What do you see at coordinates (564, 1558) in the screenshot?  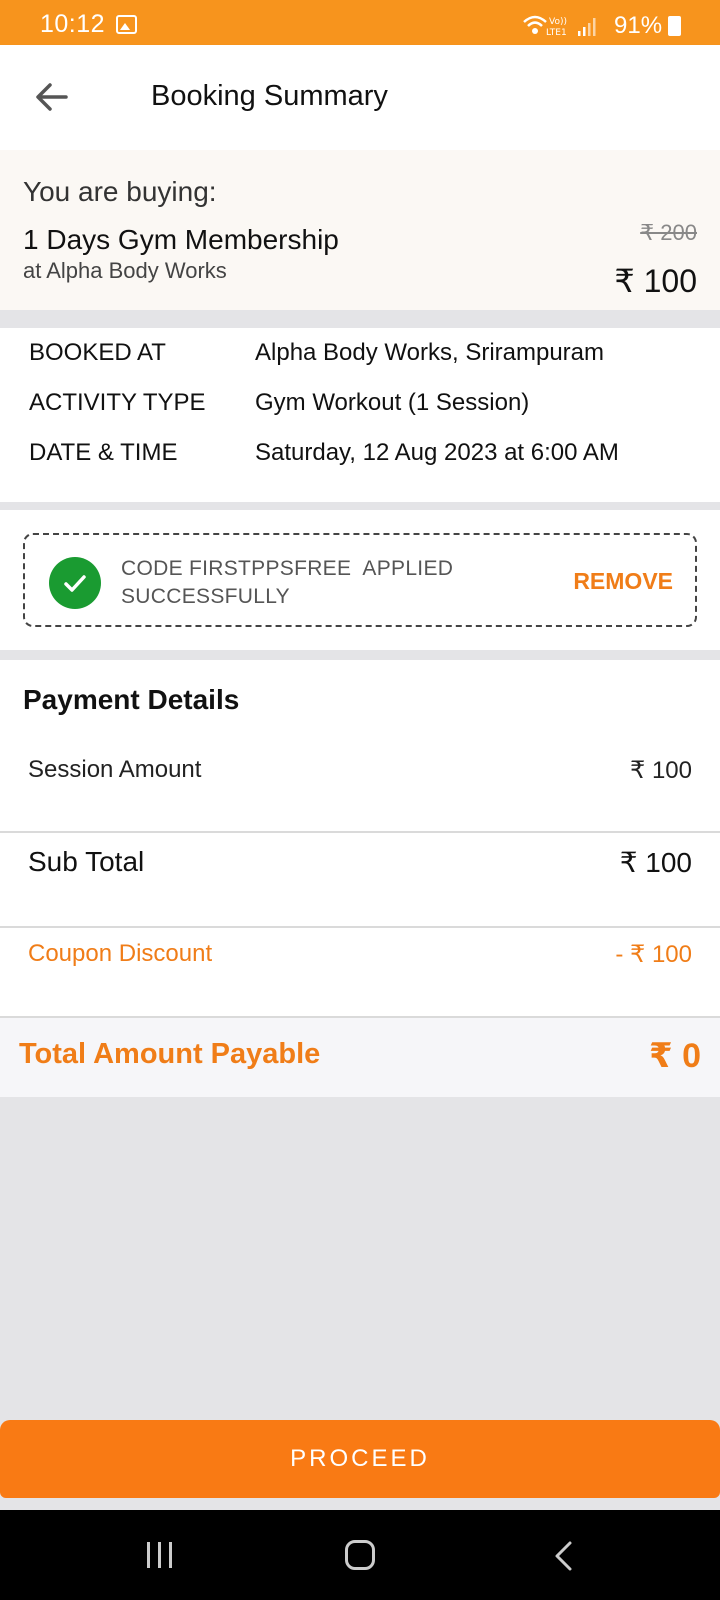 I see `back-nav-icon` at bounding box center [564, 1558].